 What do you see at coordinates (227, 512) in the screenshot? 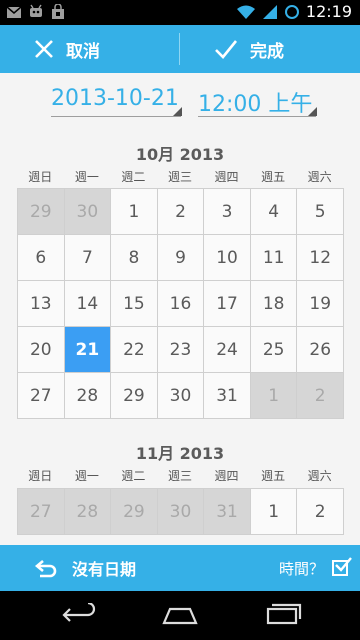
I see `adjacent-month-day-cell: 31` at bounding box center [227, 512].